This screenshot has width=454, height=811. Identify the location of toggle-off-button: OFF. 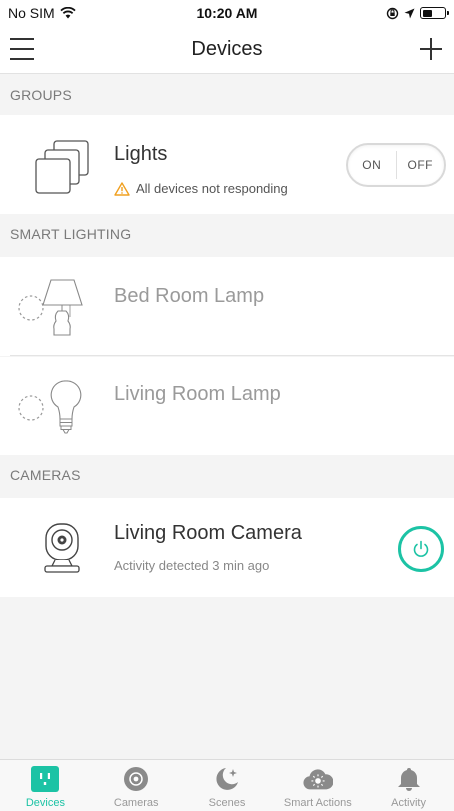
(421, 165).